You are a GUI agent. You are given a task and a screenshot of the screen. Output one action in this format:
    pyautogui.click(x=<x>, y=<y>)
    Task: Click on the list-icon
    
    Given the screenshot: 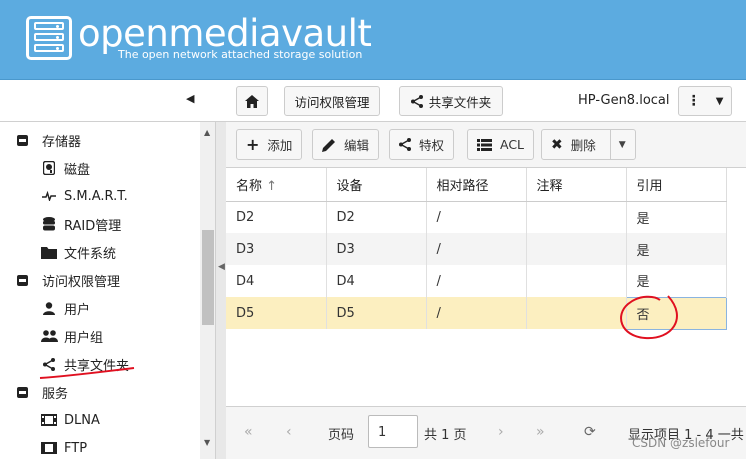 What is the action you would take?
    pyautogui.click(x=484, y=144)
    